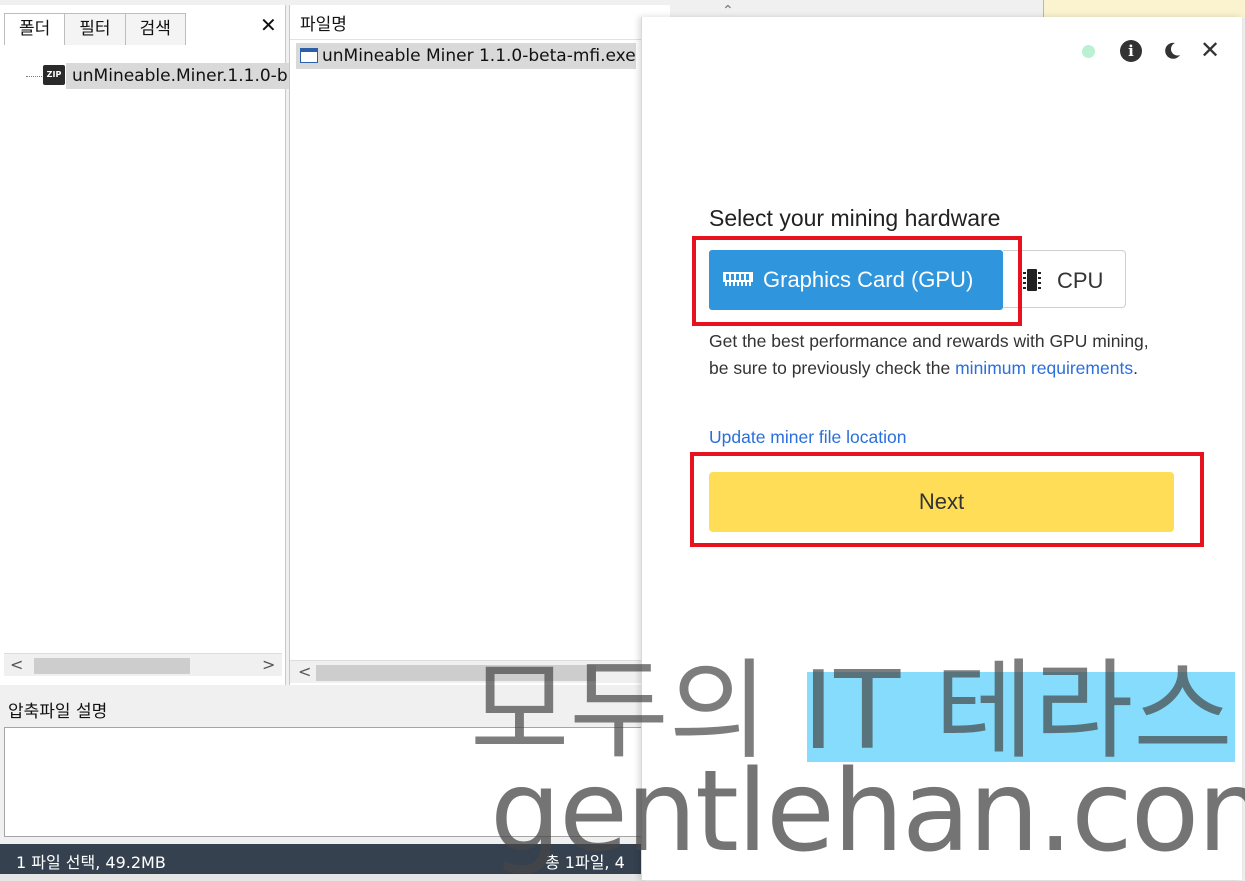  What do you see at coordinates (1044, 368) in the screenshot?
I see `minimum-requirements-link: minimum requirements` at bounding box center [1044, 368].